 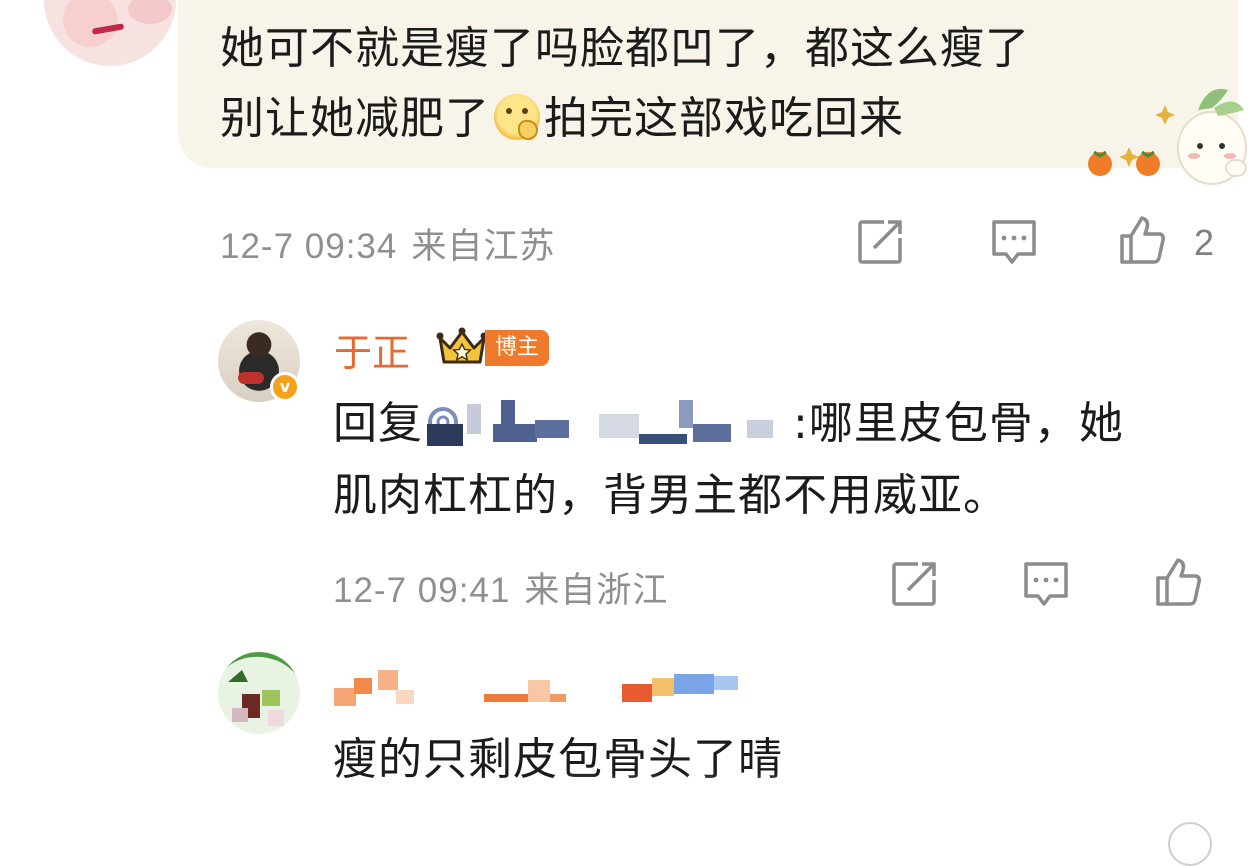 I want to click on redacted-mention, so click(x=608, y=423).